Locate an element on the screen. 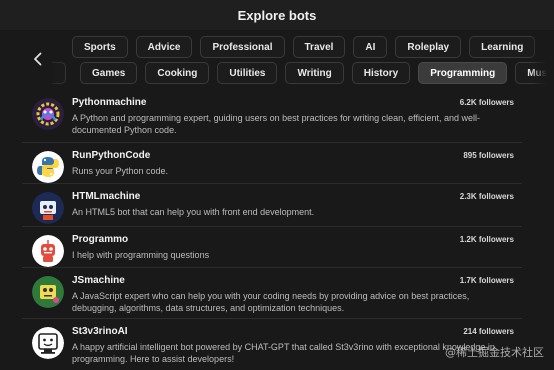 This screenshot has width=554, height=370. python-gear-icon is located at coordinates (48, 114).